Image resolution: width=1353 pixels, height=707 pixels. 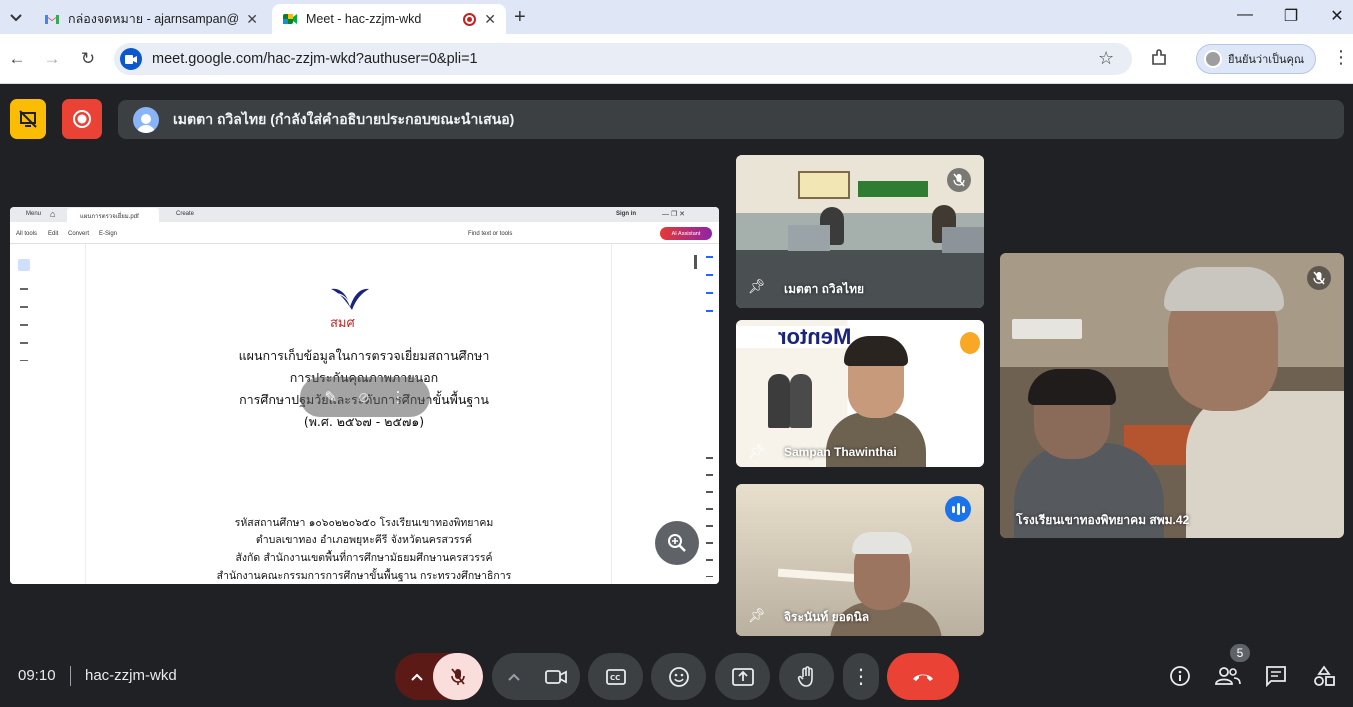 I want to click on raise-hand-button, so click(x=806, y=676).